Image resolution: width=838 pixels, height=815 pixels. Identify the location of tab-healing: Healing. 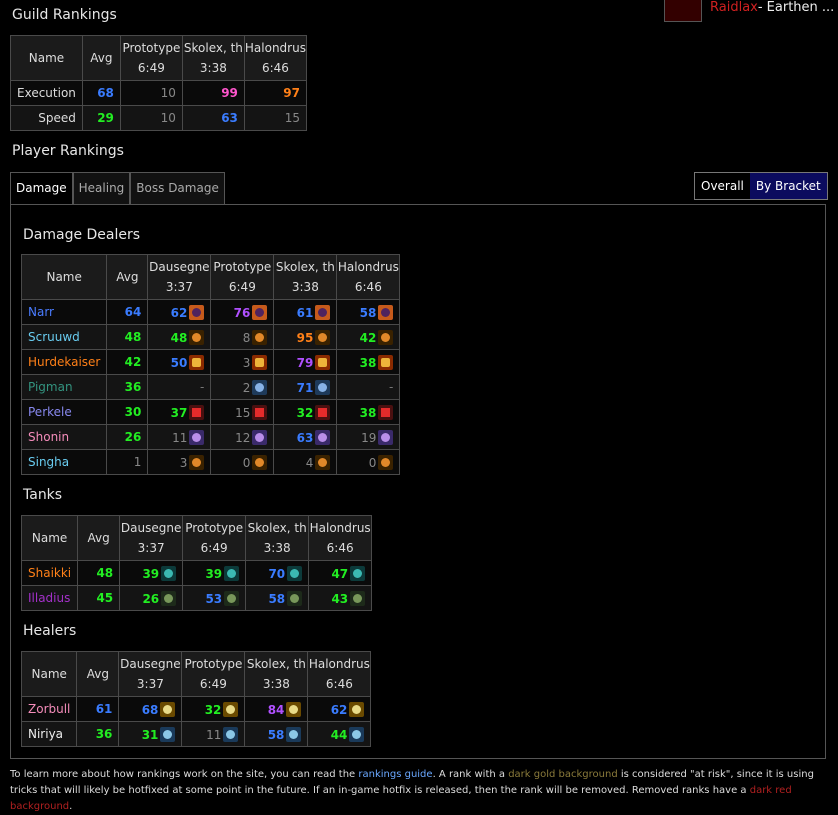
(101, 188).